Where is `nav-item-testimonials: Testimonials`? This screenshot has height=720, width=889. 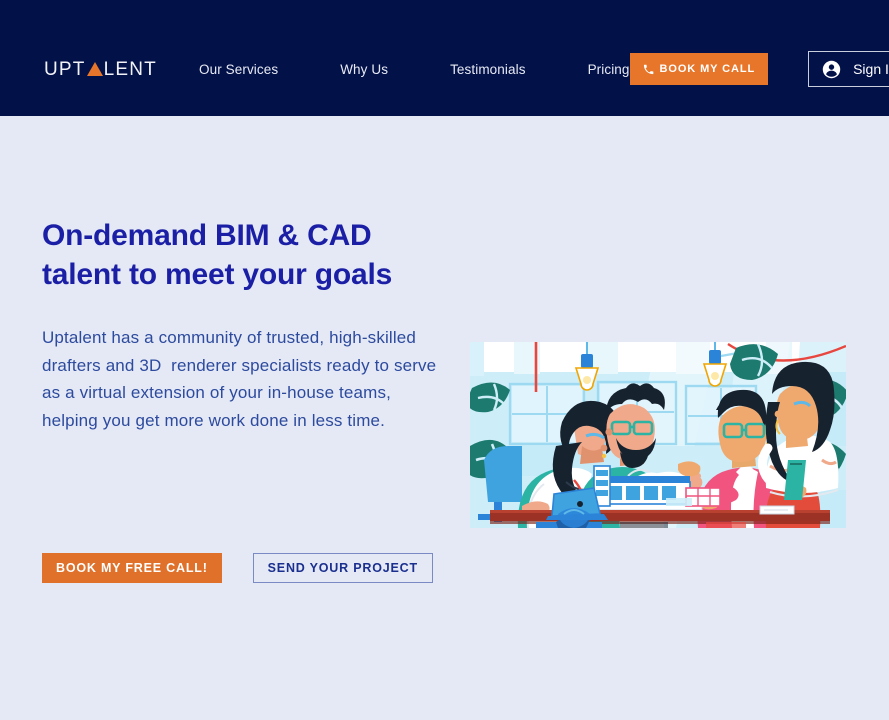 nav-item-testimonials: Testimonials is located at coordinates (487, 69).